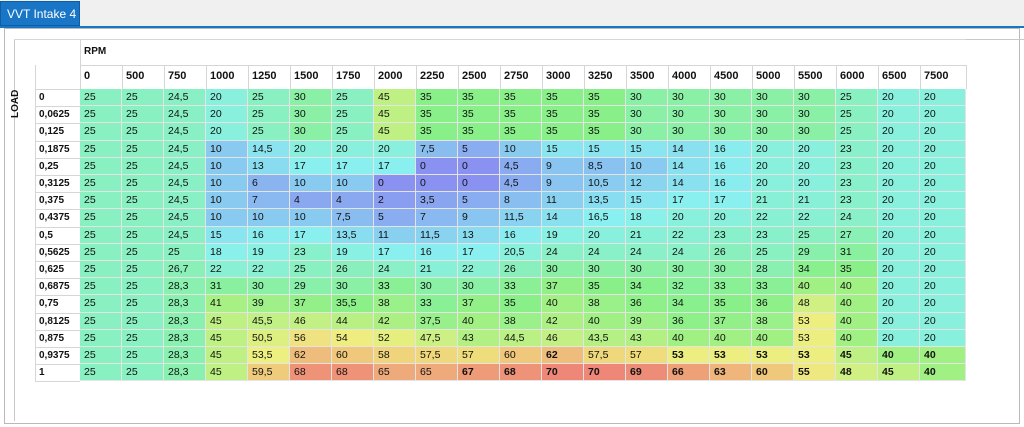 This screenshot has height=427, width=1024. What do you see at coordinates (311, 356) in the screenshot?
I see `table-cell: 62` at bounding box center [311, 356].